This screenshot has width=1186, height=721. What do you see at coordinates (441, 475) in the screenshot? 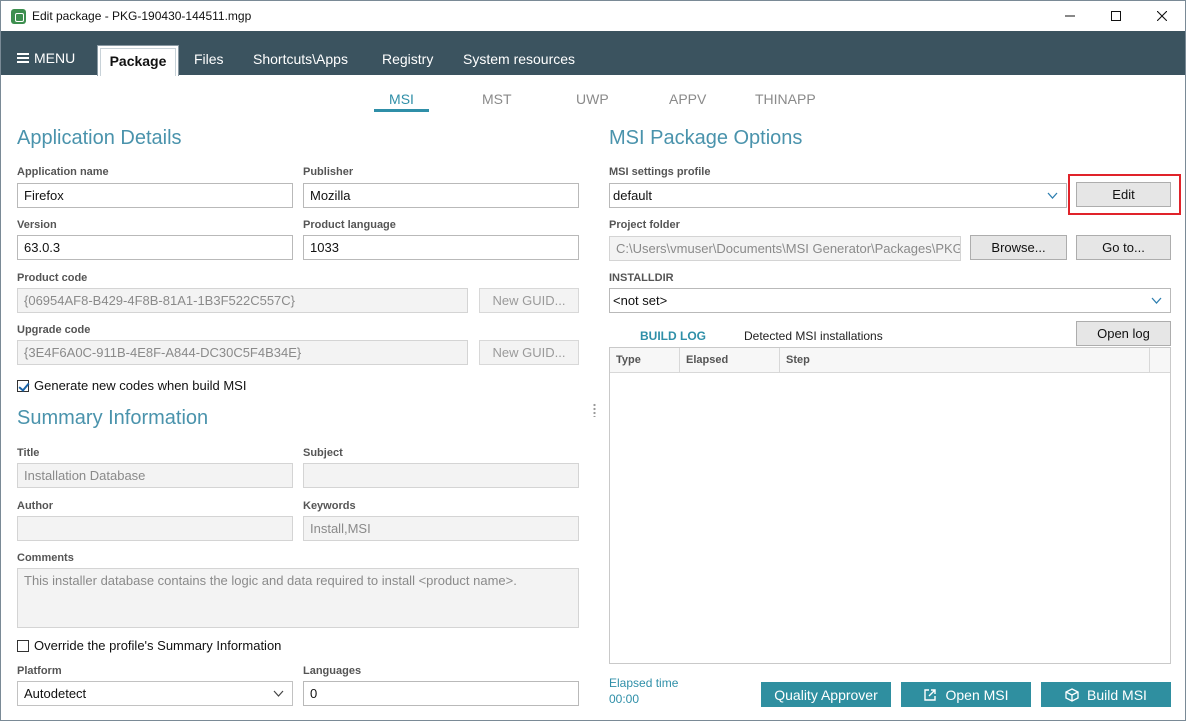
I see `subject-input` at bounding box center [441, 475].